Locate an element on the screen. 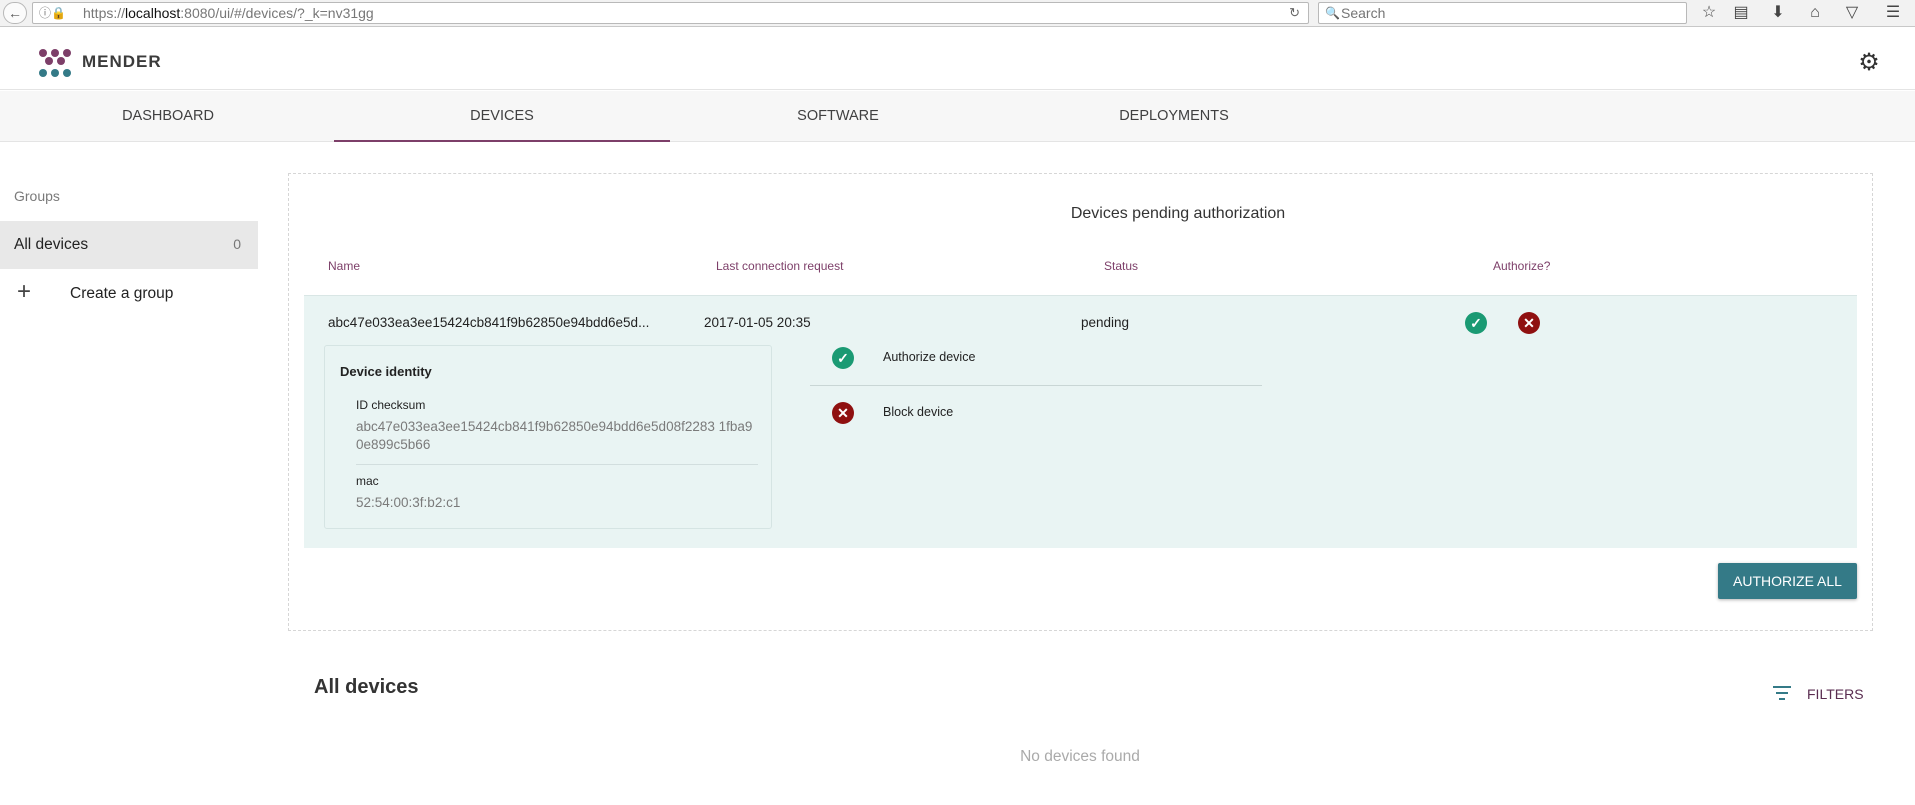  authorize-all-button: AUTHORIZE ALL is located at coordinates (1787, 581).